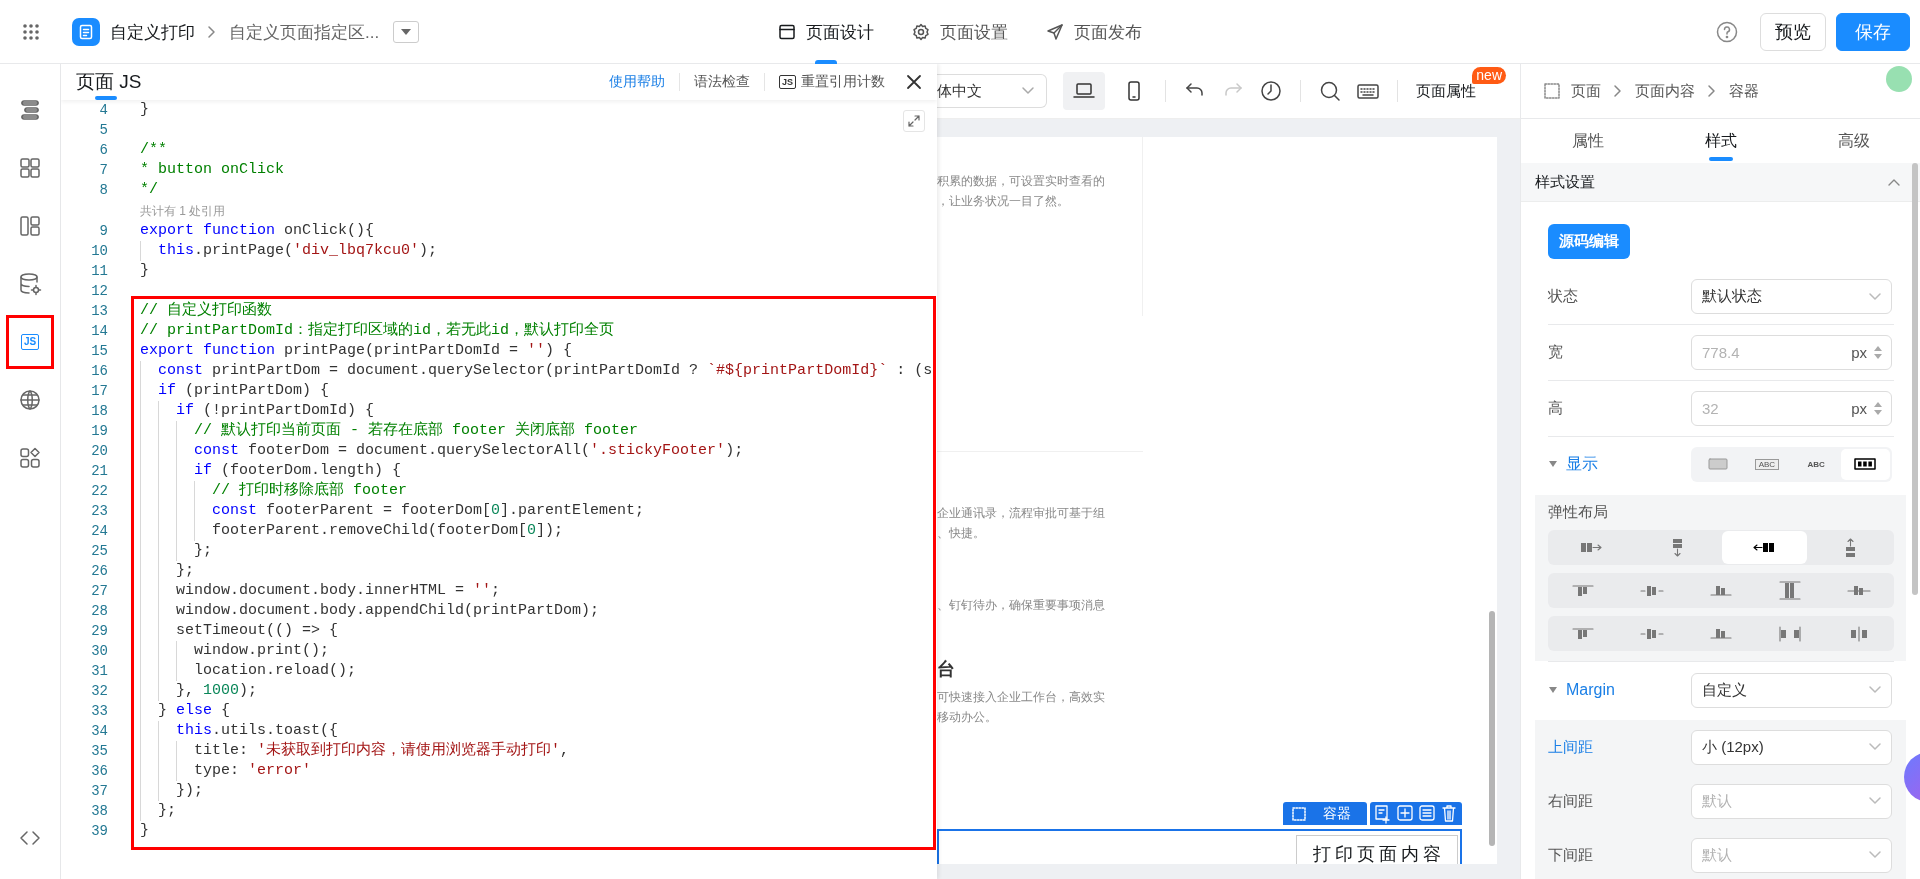  Describe the element at coordinates (99, 371) in the screenshot. I see `line-number: 16` at that location.